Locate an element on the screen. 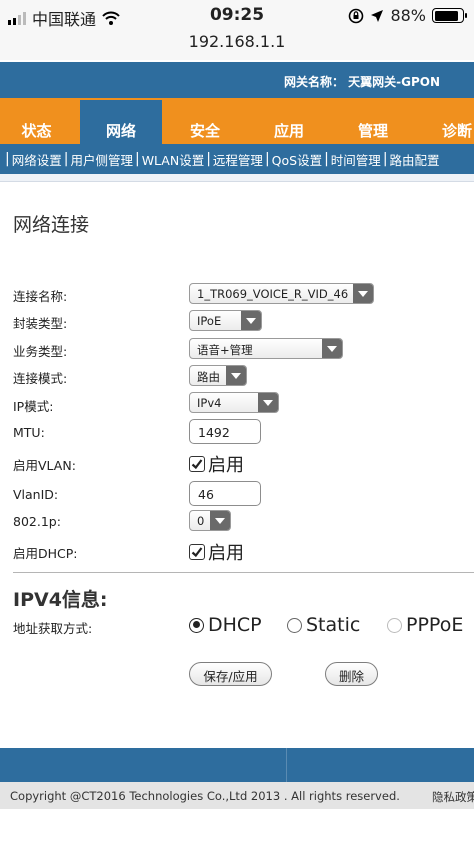 This screenshot has width=474, height=841. battery-percent: 88% is located at coordinates (408, 15).